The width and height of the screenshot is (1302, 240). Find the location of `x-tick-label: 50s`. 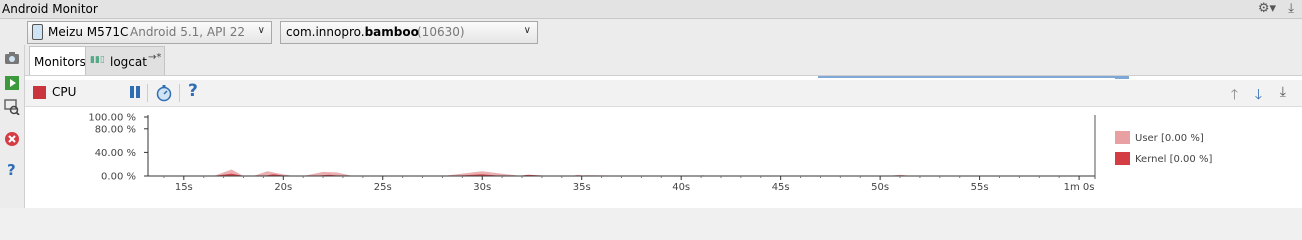

x-tick-label: 50s is located at coordinates (880, 187).